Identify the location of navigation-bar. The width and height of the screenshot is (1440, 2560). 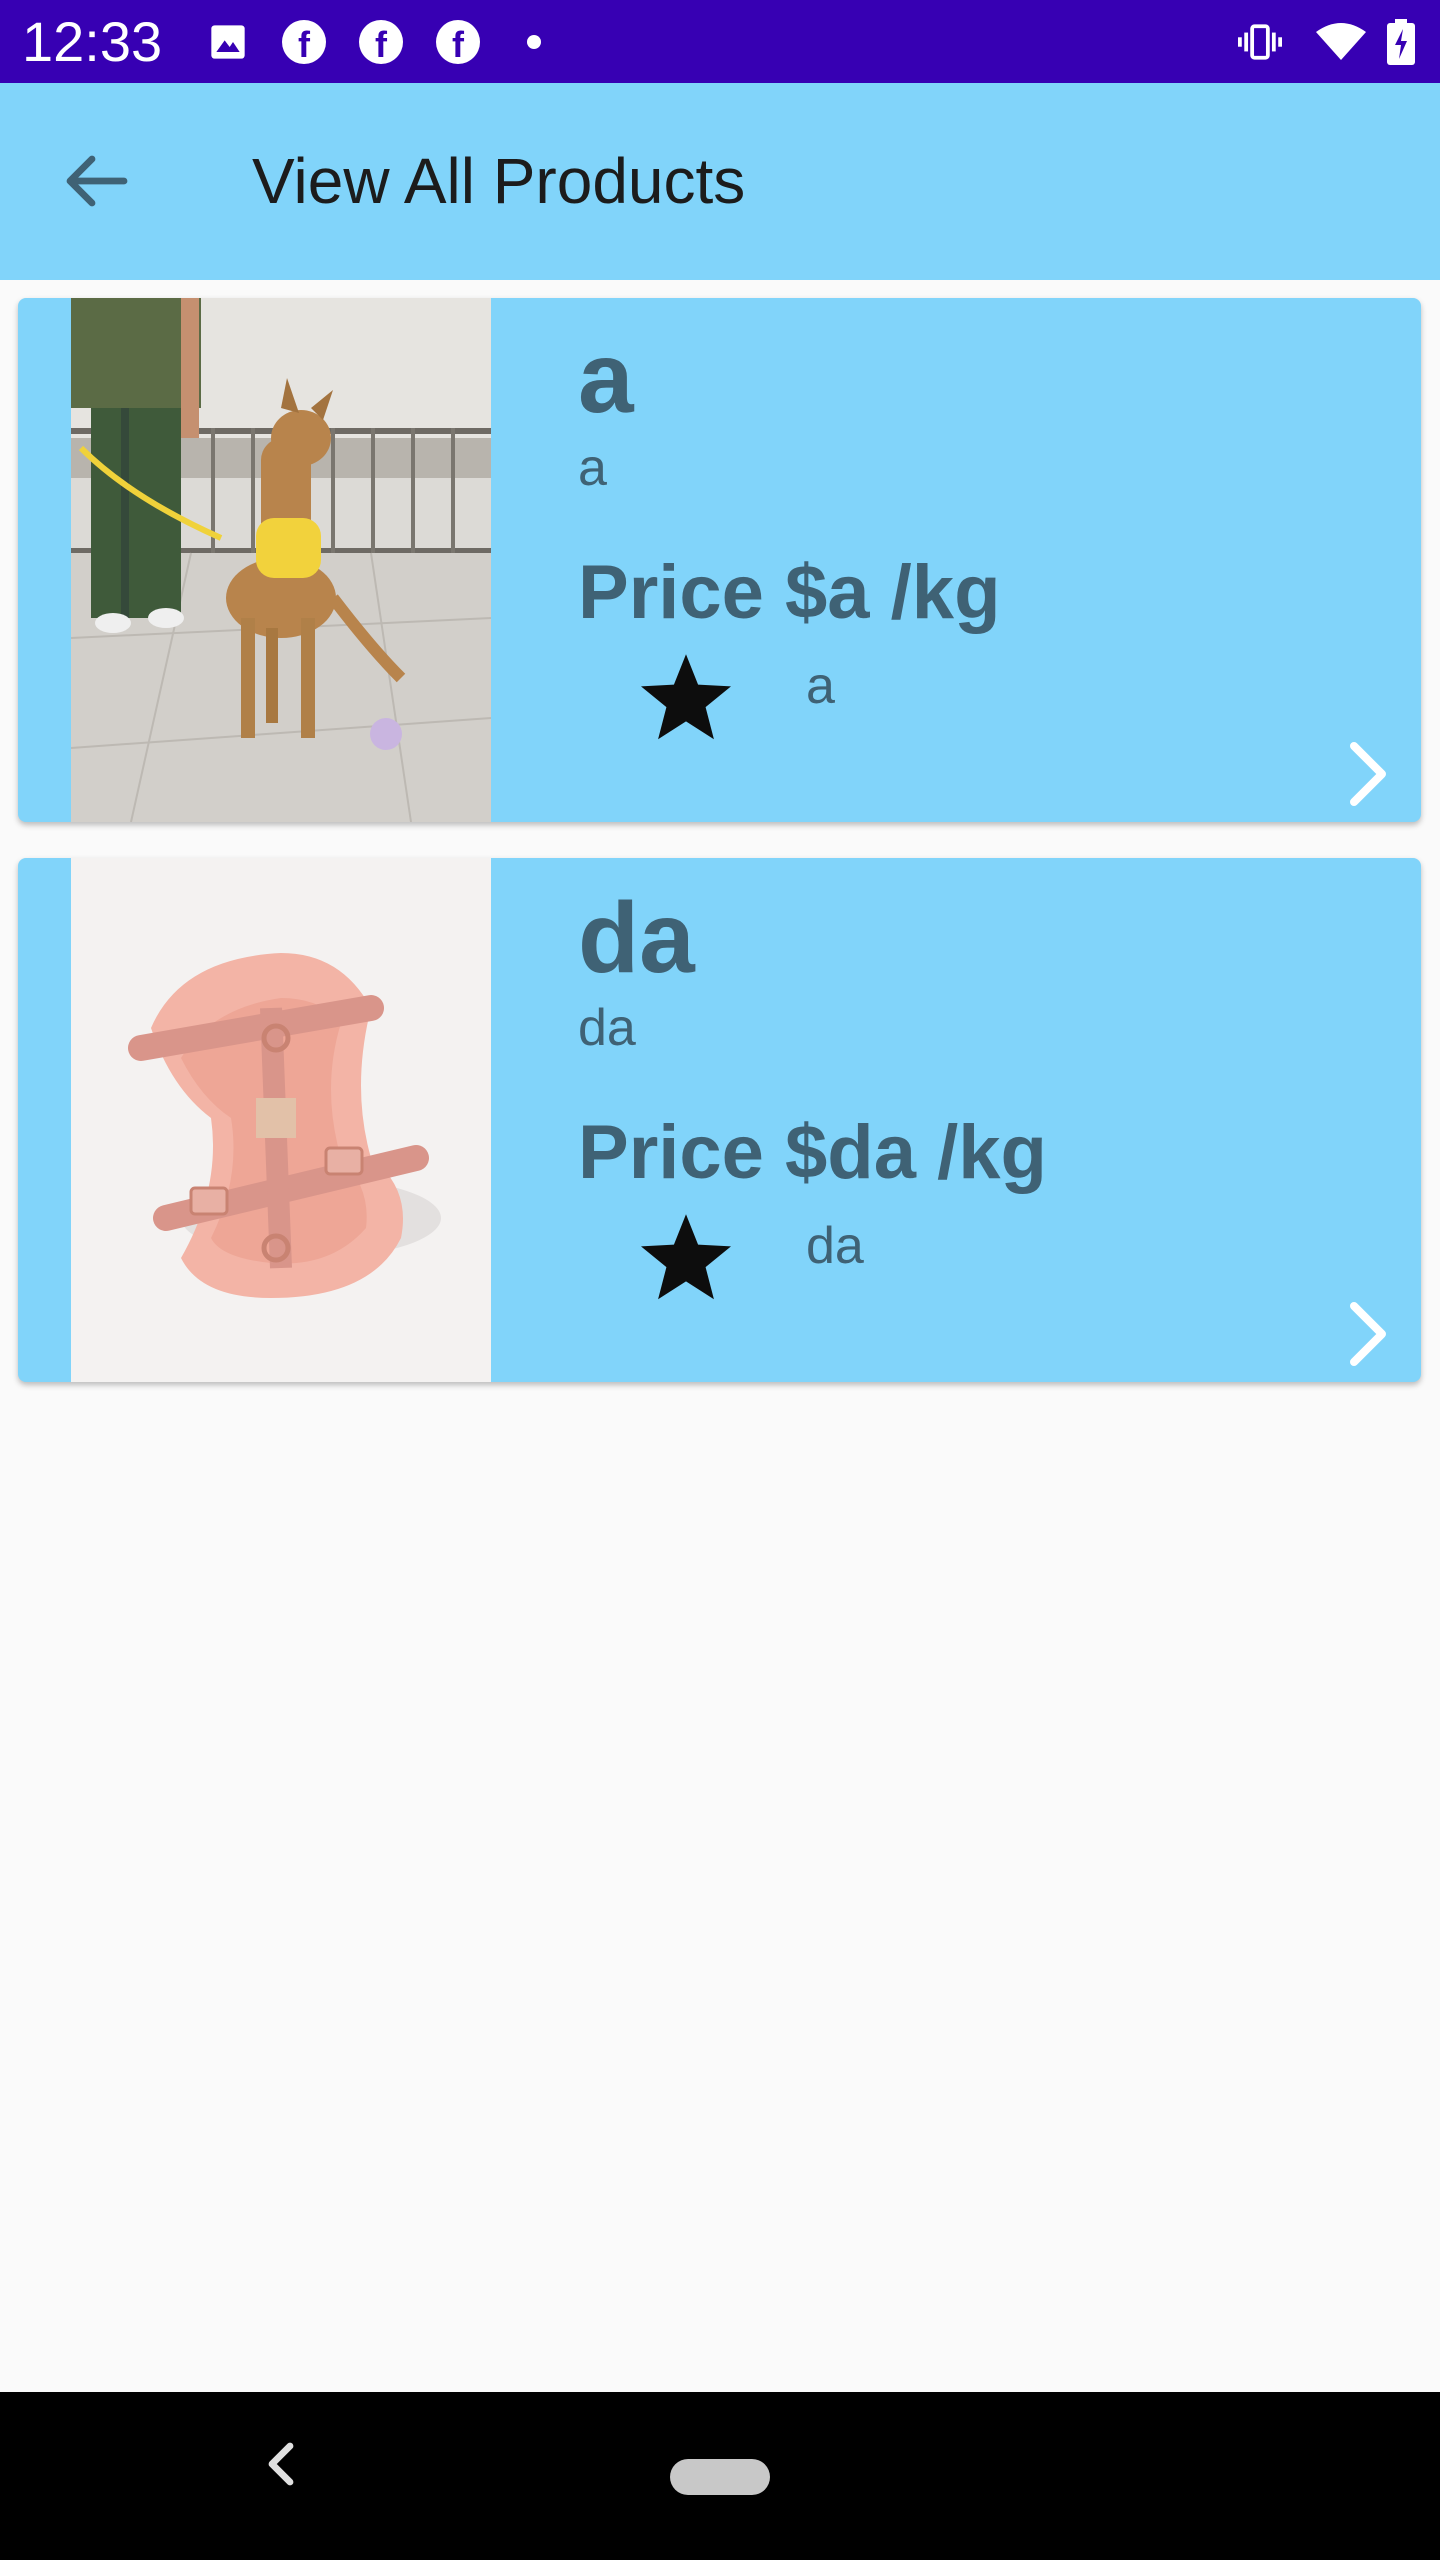
(720, 2476).